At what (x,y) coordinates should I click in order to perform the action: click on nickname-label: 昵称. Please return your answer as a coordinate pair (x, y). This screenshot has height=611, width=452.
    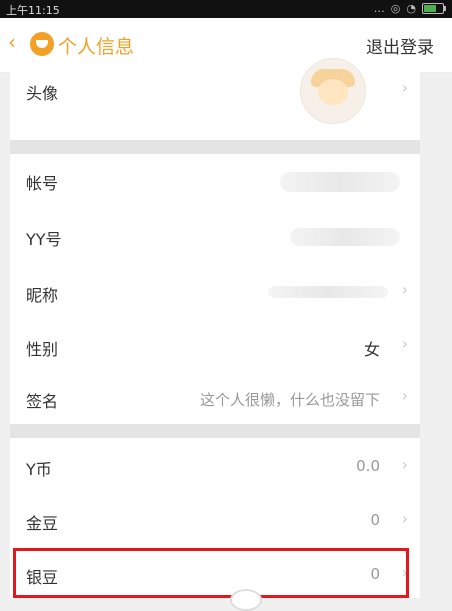
    Looking at the image, I should click on (42, 295).